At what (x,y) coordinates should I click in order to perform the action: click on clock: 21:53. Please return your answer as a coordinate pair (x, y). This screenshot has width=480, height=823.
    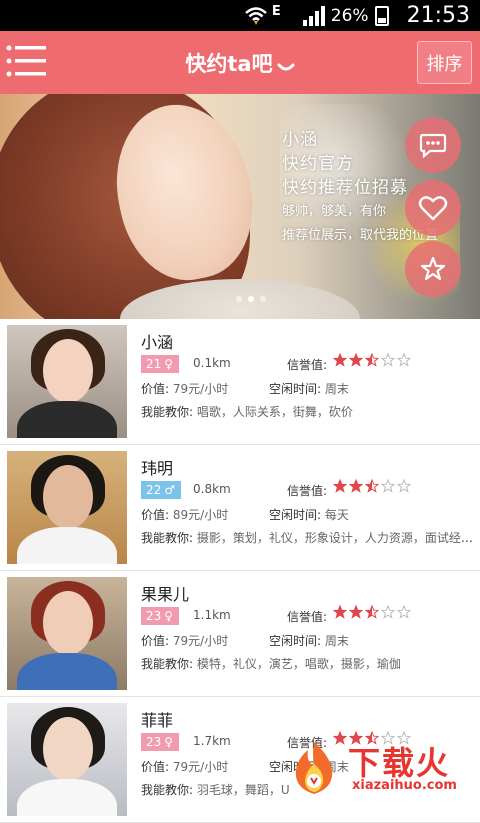
    Looking at the image, I should click on (438, 15).